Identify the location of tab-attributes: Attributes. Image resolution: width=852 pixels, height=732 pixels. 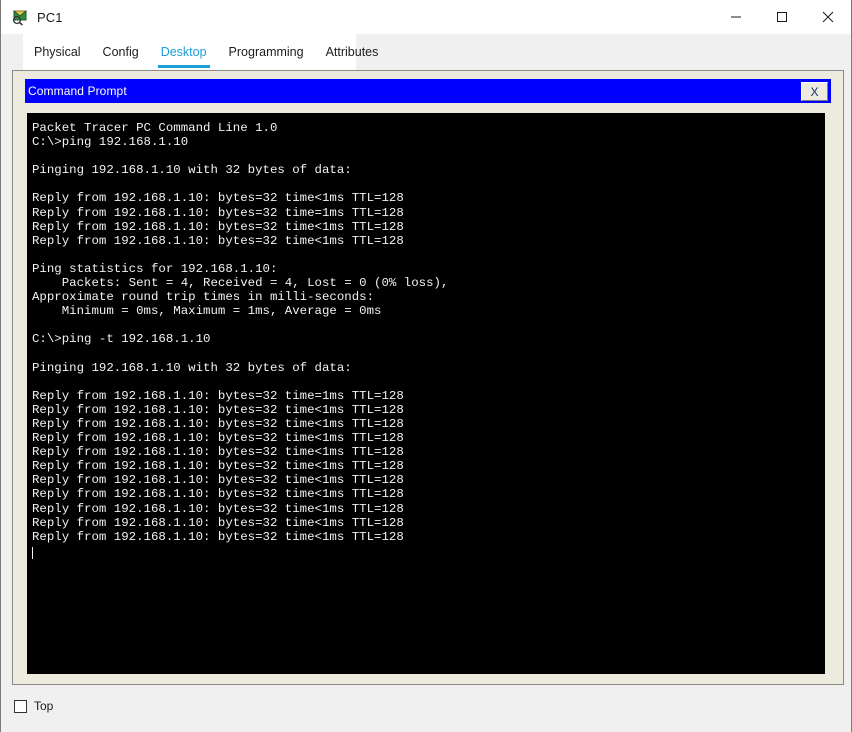
(352, 52).